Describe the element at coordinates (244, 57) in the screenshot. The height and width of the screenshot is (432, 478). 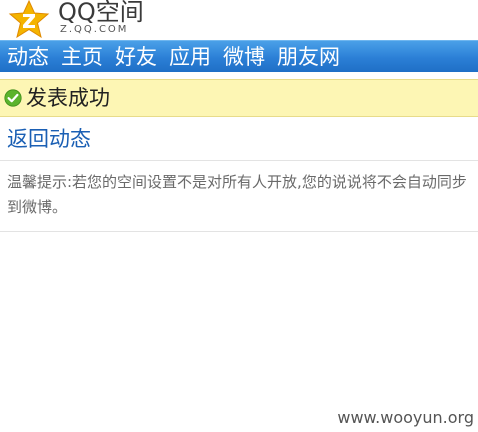
I see `nav-item-weibo: 微博` at that location.